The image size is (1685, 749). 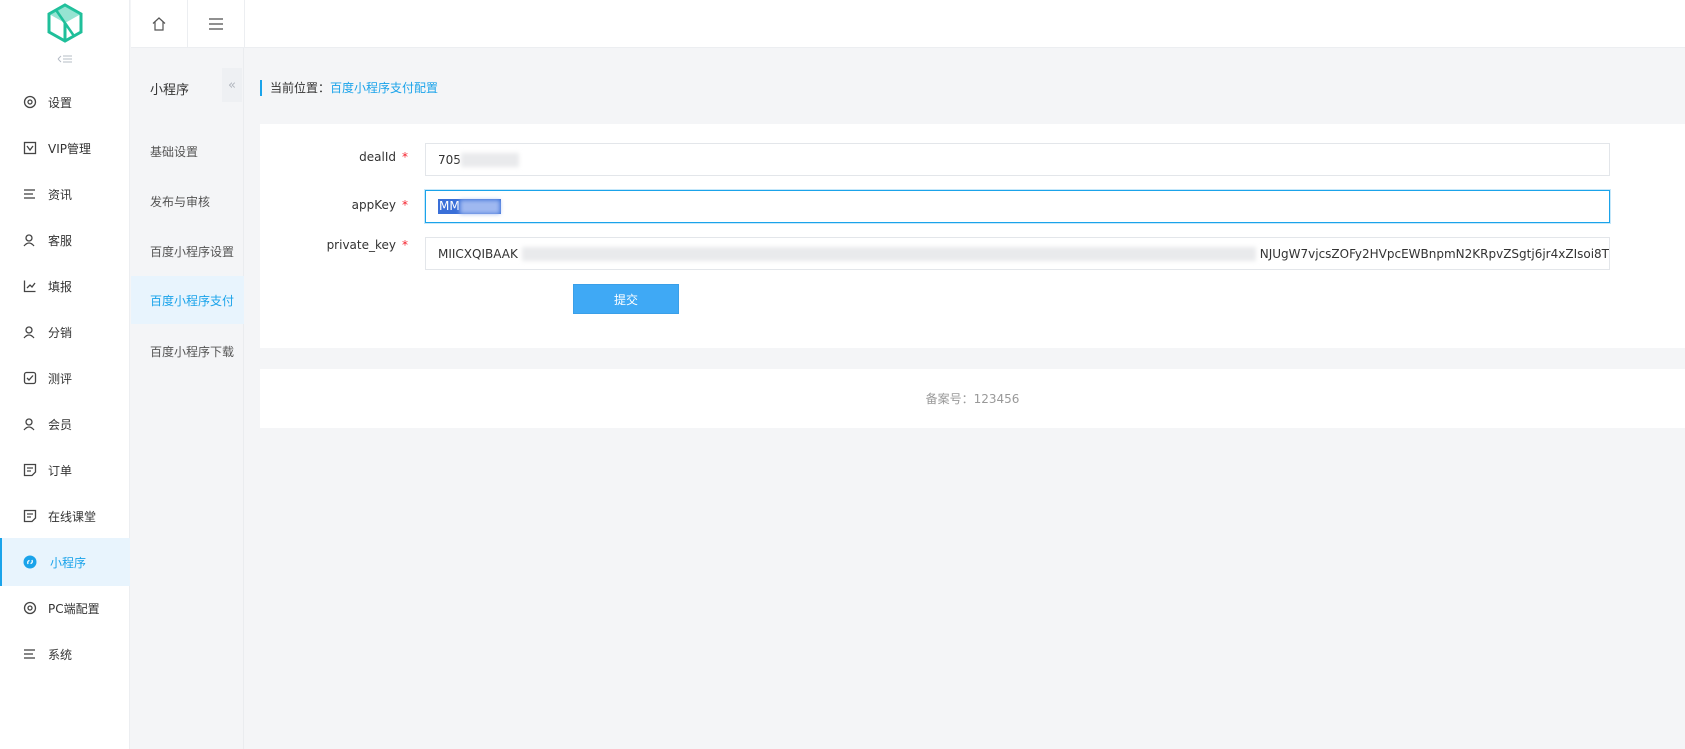 I want to click on sidebar-item-8: 订单, so click(x=65, y=470).